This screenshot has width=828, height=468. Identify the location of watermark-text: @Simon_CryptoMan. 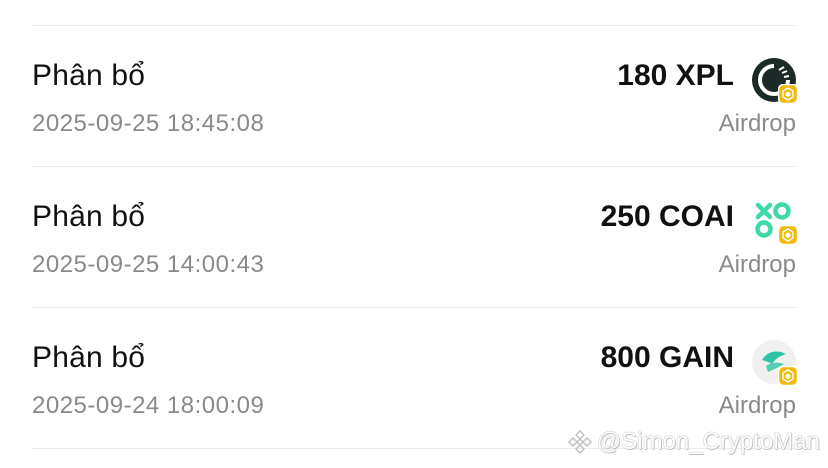
(708, 441).